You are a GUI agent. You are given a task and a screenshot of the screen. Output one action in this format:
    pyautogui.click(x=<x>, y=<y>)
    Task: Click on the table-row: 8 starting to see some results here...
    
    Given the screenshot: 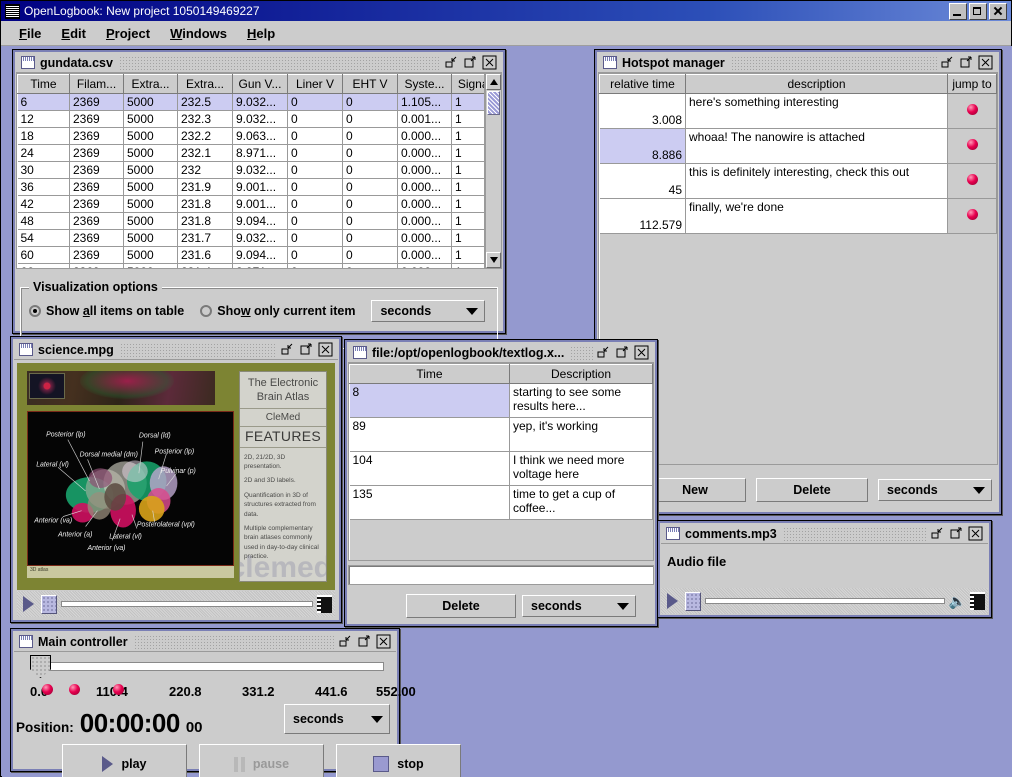 What is the action you would take?
    pyautogui.click(x=501, y=400)
    